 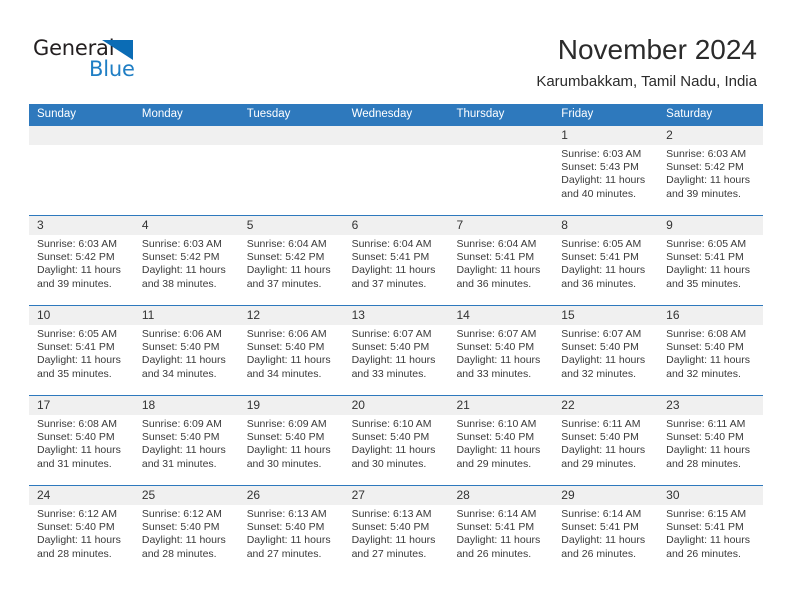 What do you see at coordinates (500, 315) in the screenshot?
I see `day-number: 14` at bounding box center [500, 315].